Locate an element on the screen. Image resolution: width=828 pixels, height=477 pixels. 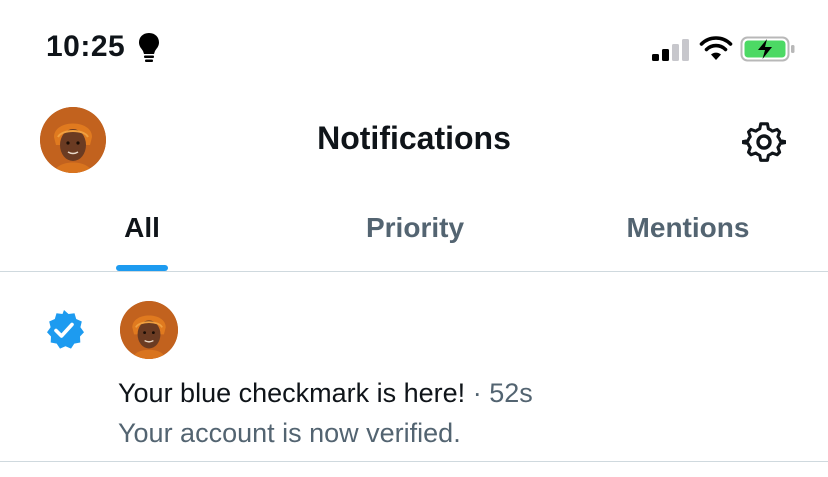
tab-mentions: Mentions is located at coordinates (688, 228).